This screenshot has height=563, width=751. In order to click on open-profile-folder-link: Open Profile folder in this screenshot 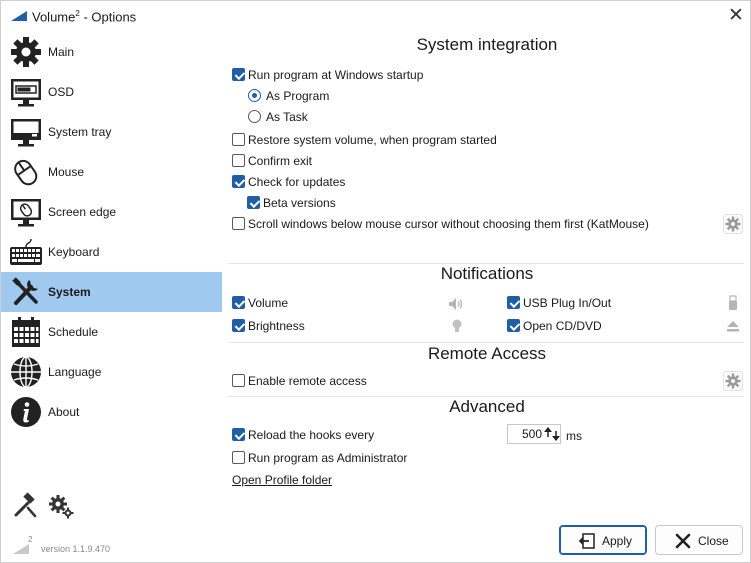, I will do `click(282, 480)`.